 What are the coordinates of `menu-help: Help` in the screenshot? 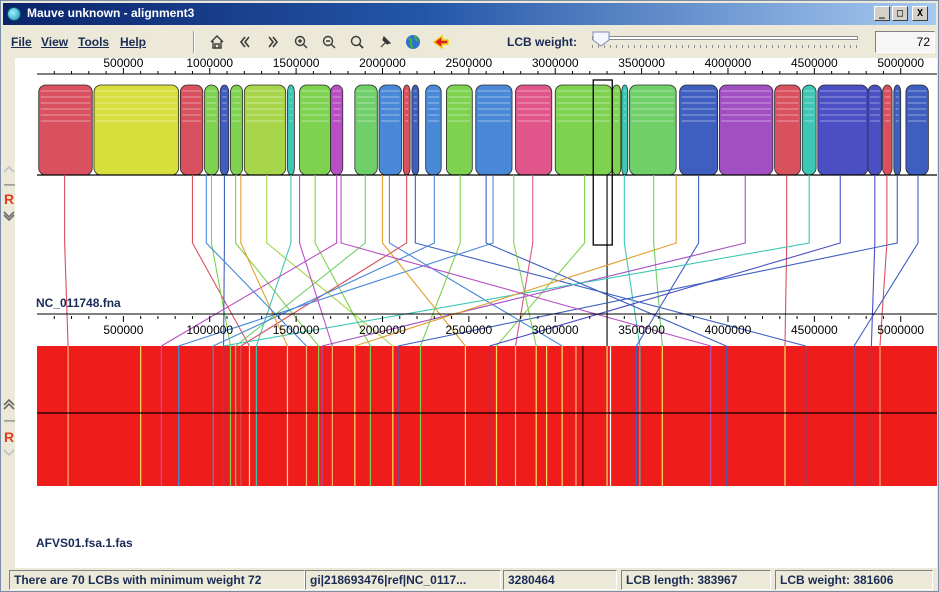 It's located at (133, 42).